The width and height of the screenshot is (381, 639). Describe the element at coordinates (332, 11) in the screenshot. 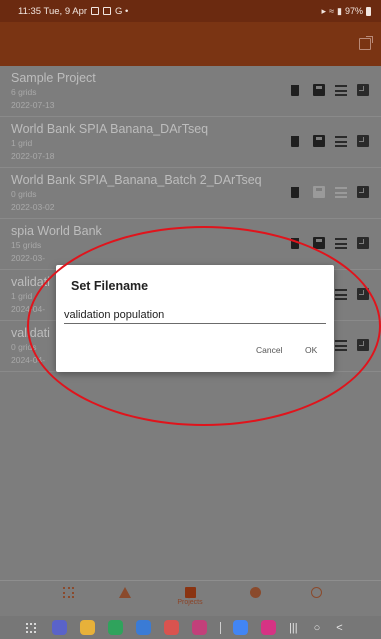

I see `wifi-icon: ≈` at that location.